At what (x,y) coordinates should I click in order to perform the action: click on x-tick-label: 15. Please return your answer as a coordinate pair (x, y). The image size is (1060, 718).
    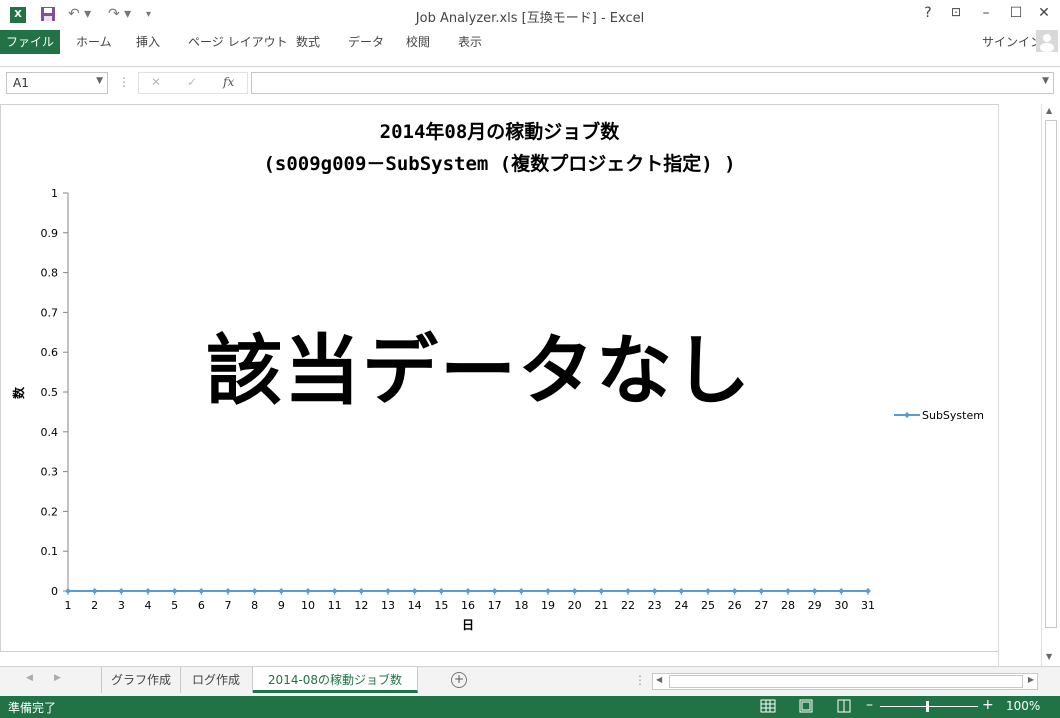
    Looking at the image, I should click on (441, 605).